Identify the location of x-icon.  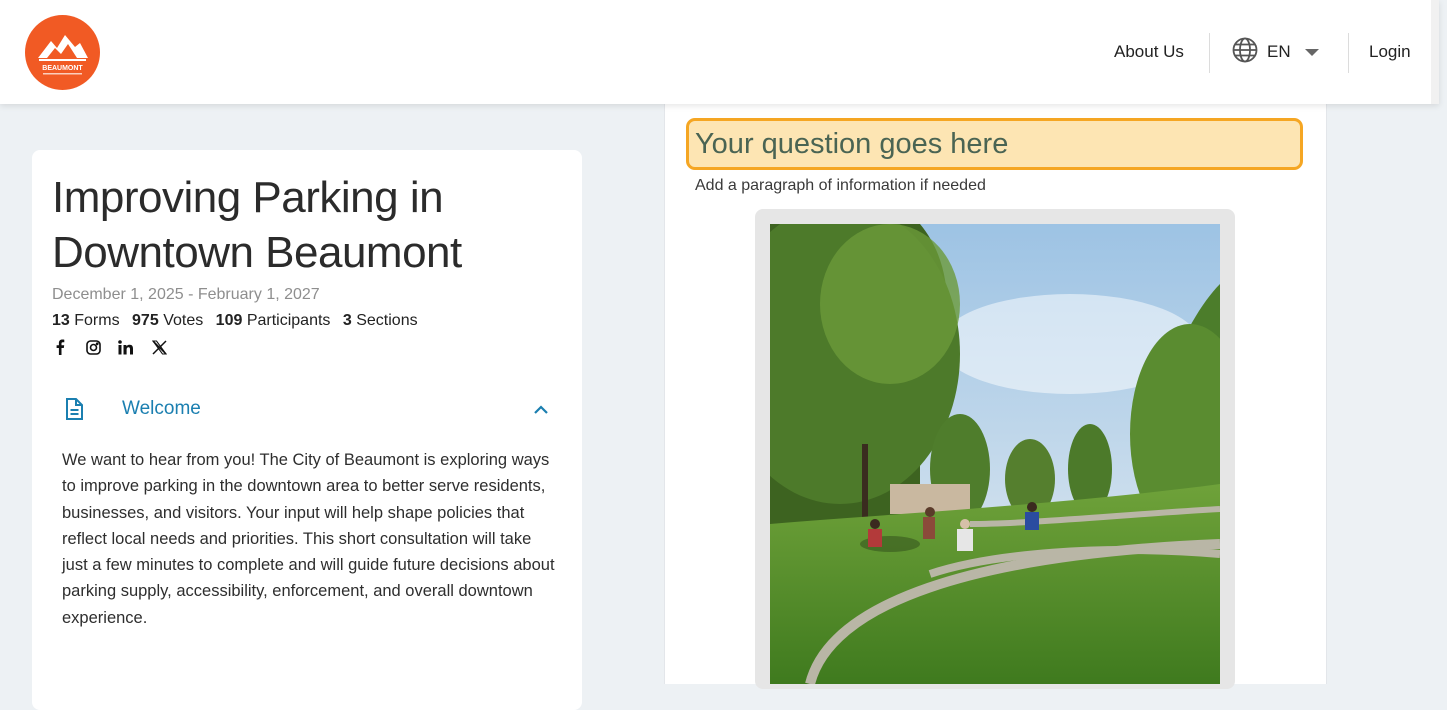
(159, 347).